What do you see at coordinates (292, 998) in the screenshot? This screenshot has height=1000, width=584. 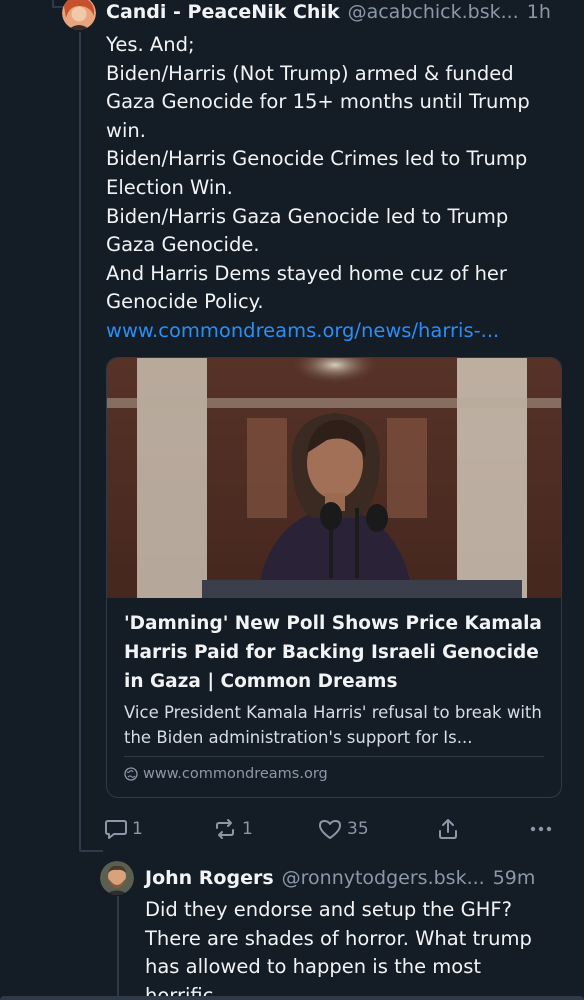 I see `bottom-composer-edge` at bounding box center [292, 998].